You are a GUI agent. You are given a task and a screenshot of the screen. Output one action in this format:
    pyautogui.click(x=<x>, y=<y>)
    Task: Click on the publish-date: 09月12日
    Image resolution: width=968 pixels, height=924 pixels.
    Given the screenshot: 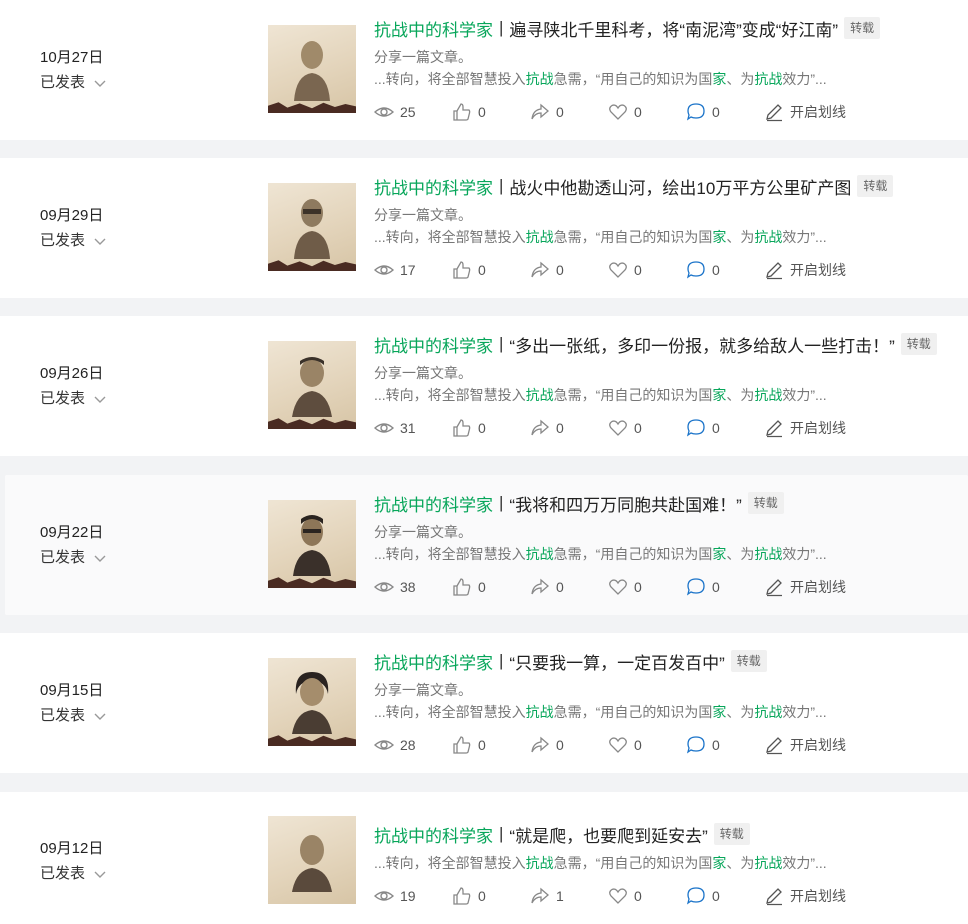 What is the action you would take?
    pyautogui.click(x=72, y=848)
    